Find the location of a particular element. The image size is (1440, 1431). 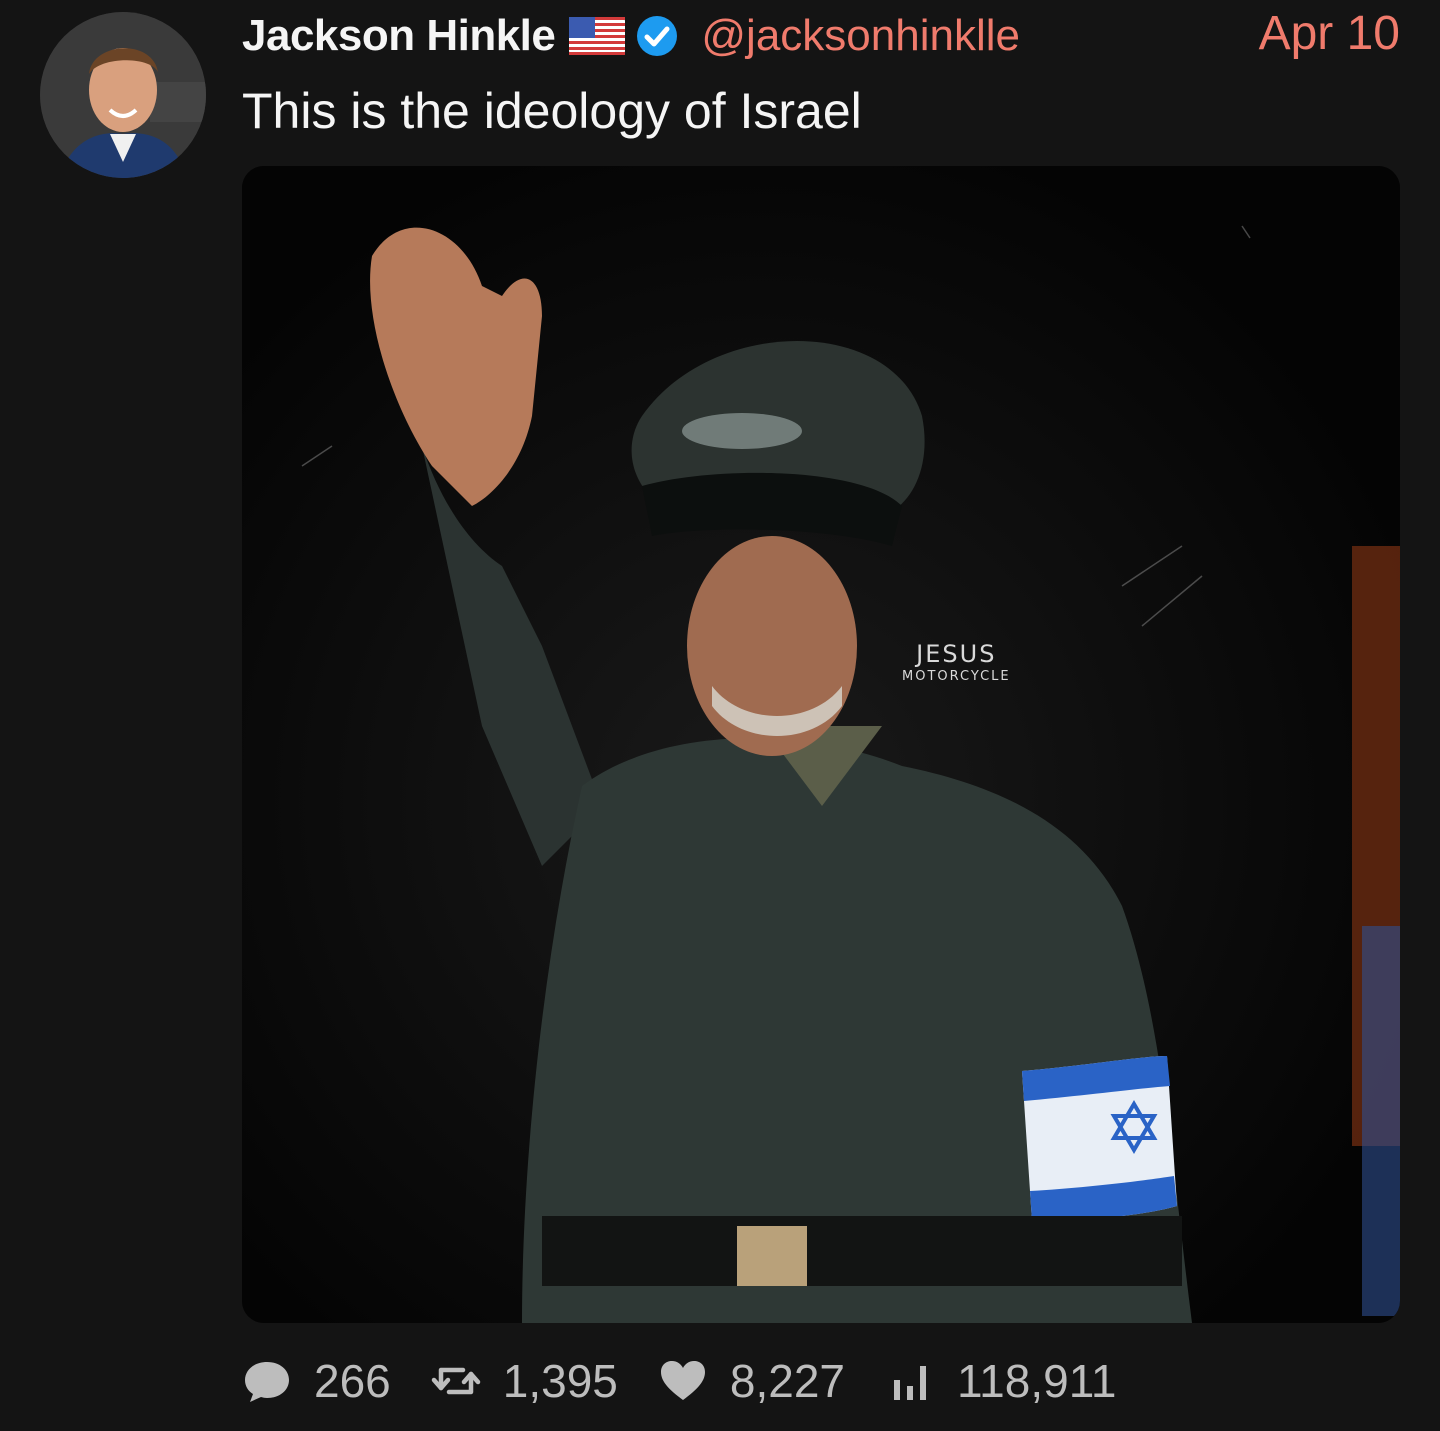

display-name: Jackson Hinkle is located at coordinates (399, 36).